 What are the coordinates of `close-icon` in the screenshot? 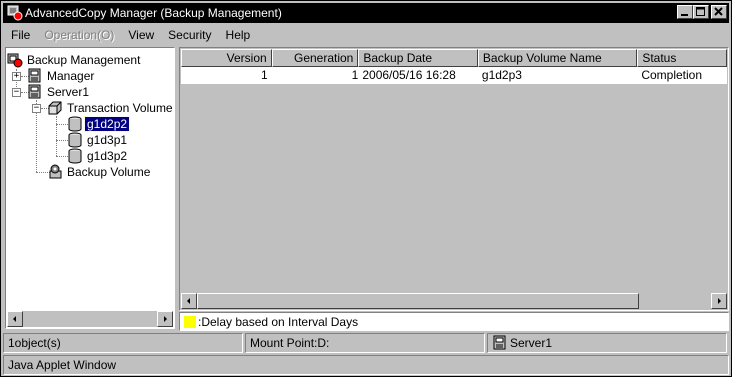 It's located at (718, 11).